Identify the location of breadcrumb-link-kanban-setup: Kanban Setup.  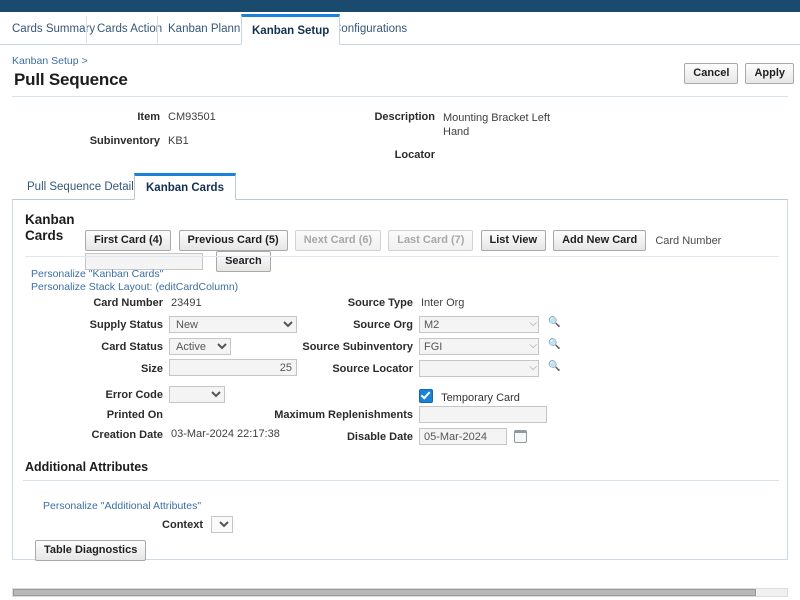
(45, 61).